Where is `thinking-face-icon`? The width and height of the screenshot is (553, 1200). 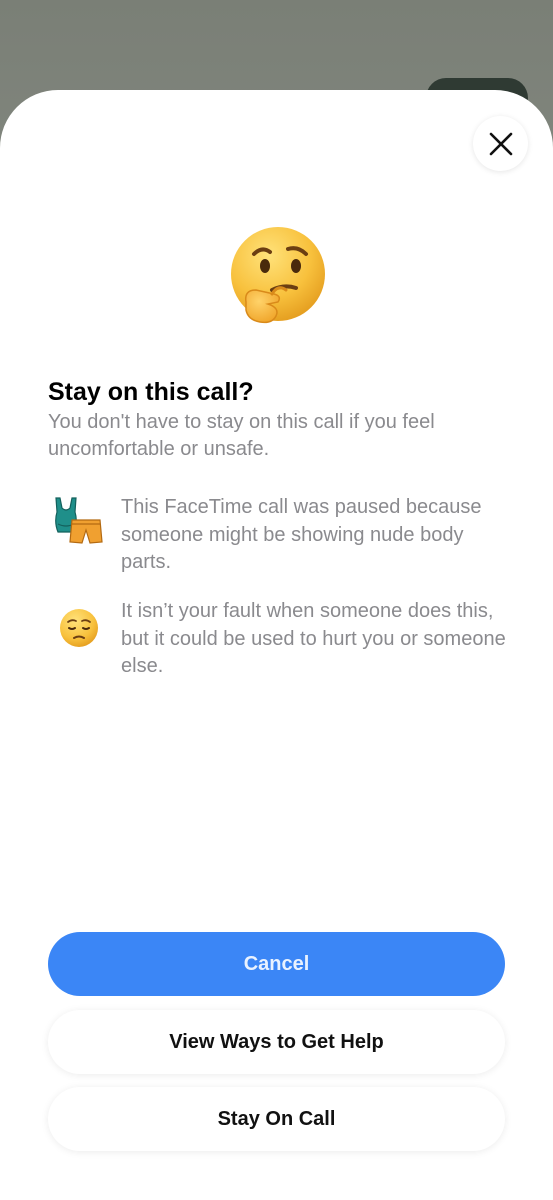
thinking-face-icon is located at coordinates (278, 275).